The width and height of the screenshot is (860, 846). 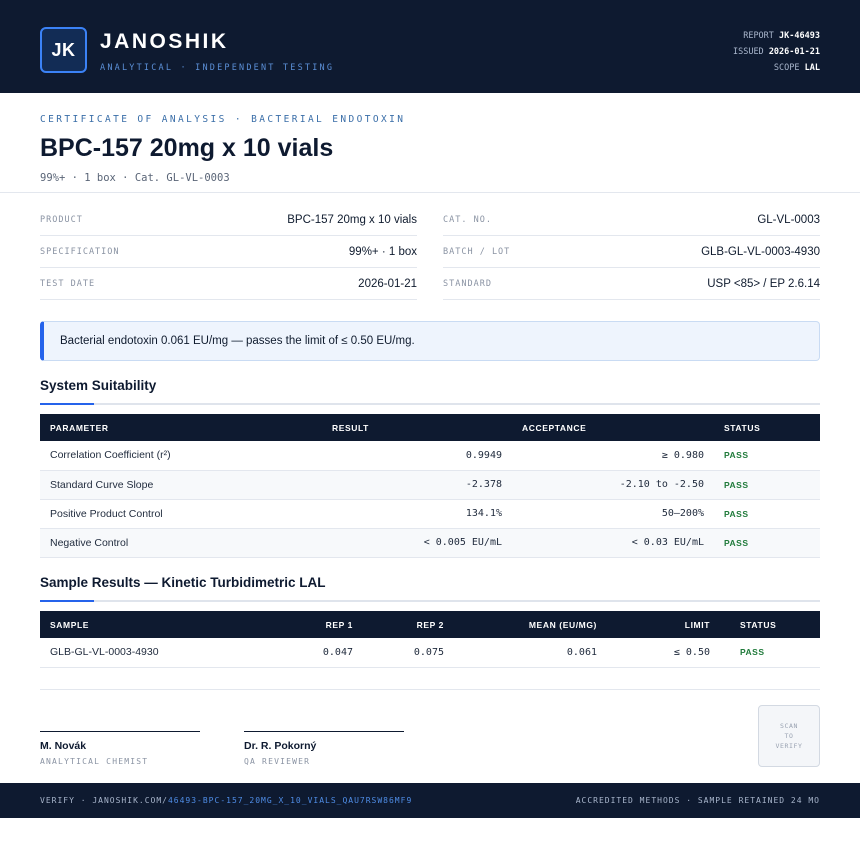 I want to click on issued-label: ISSUED, so click(x=748, y=52).